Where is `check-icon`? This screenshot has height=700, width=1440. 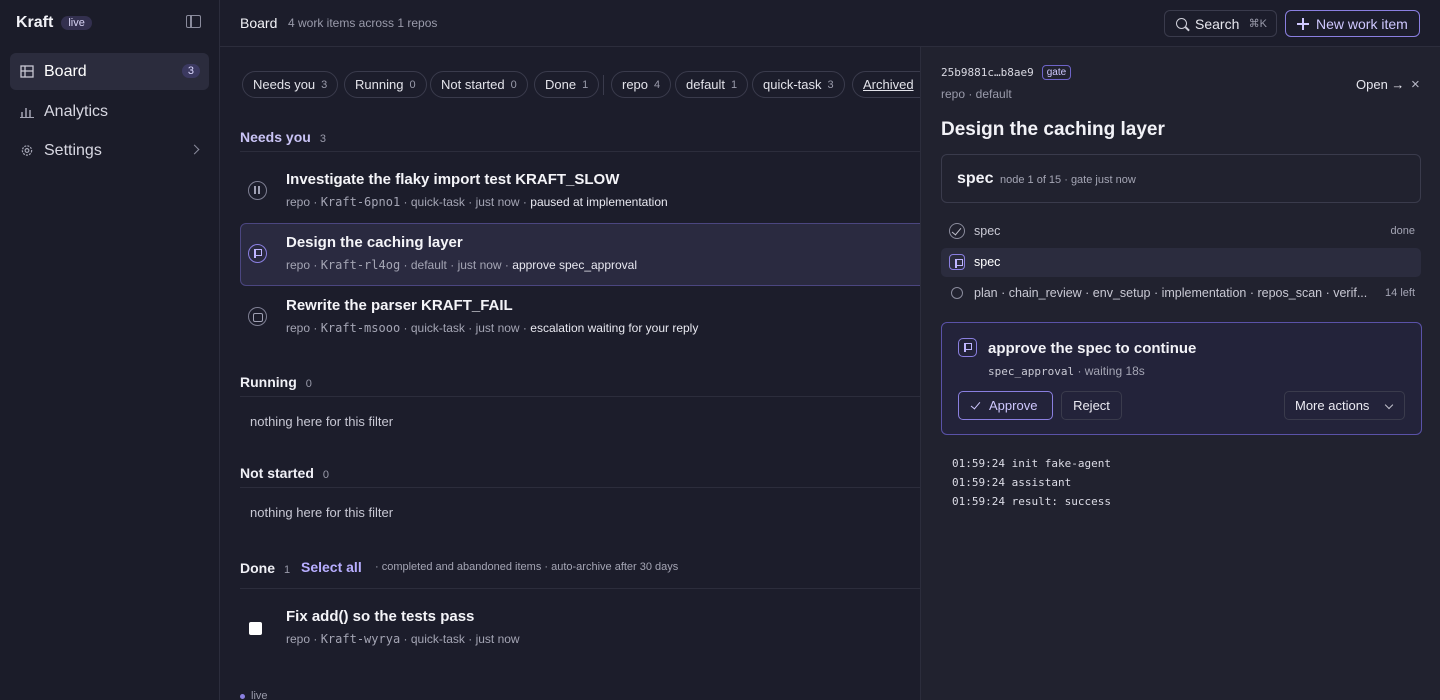 check-icon is located at coordinates (957, 231).